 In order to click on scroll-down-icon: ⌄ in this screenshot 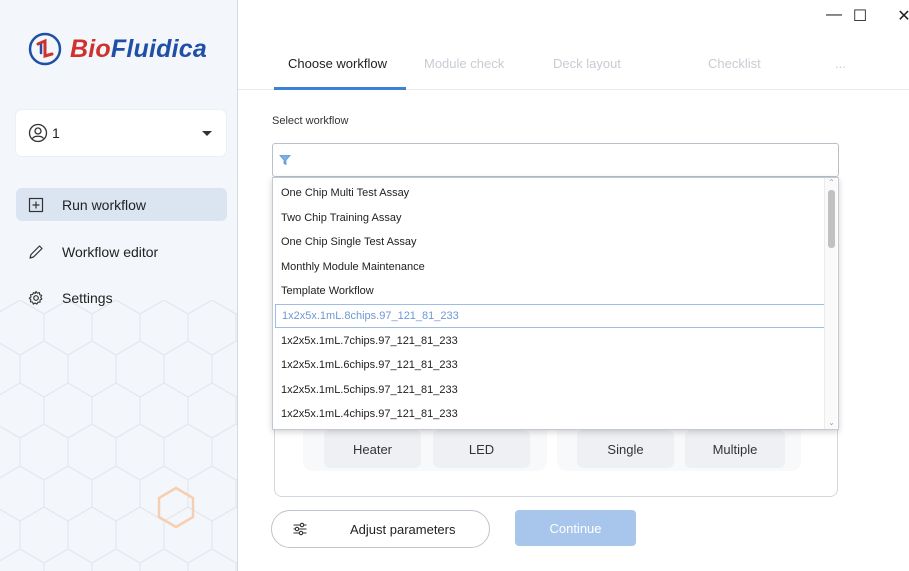, I will do `click(831, 422)`.